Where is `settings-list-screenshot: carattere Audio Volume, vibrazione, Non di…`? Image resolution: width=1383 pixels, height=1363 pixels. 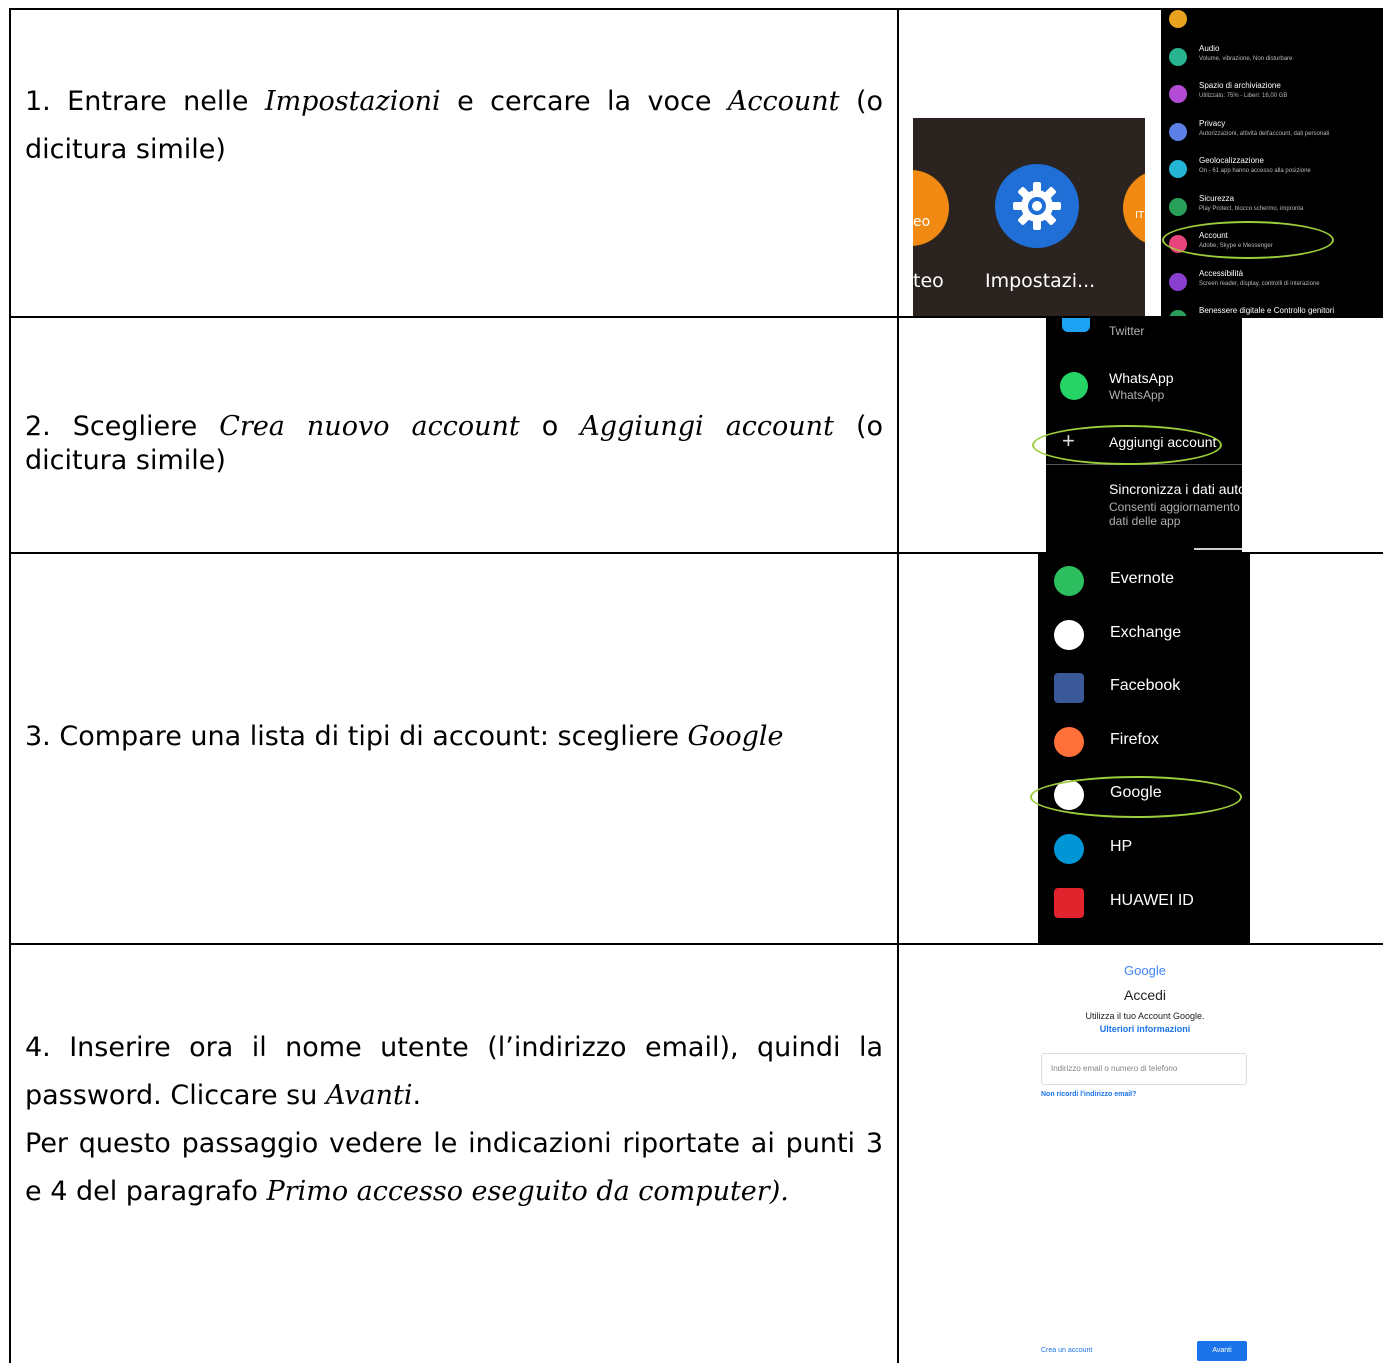
settings-list-screenshot: carattere Audio Volume, vibrazione, Non di… is located at coordinates (1272, 163).